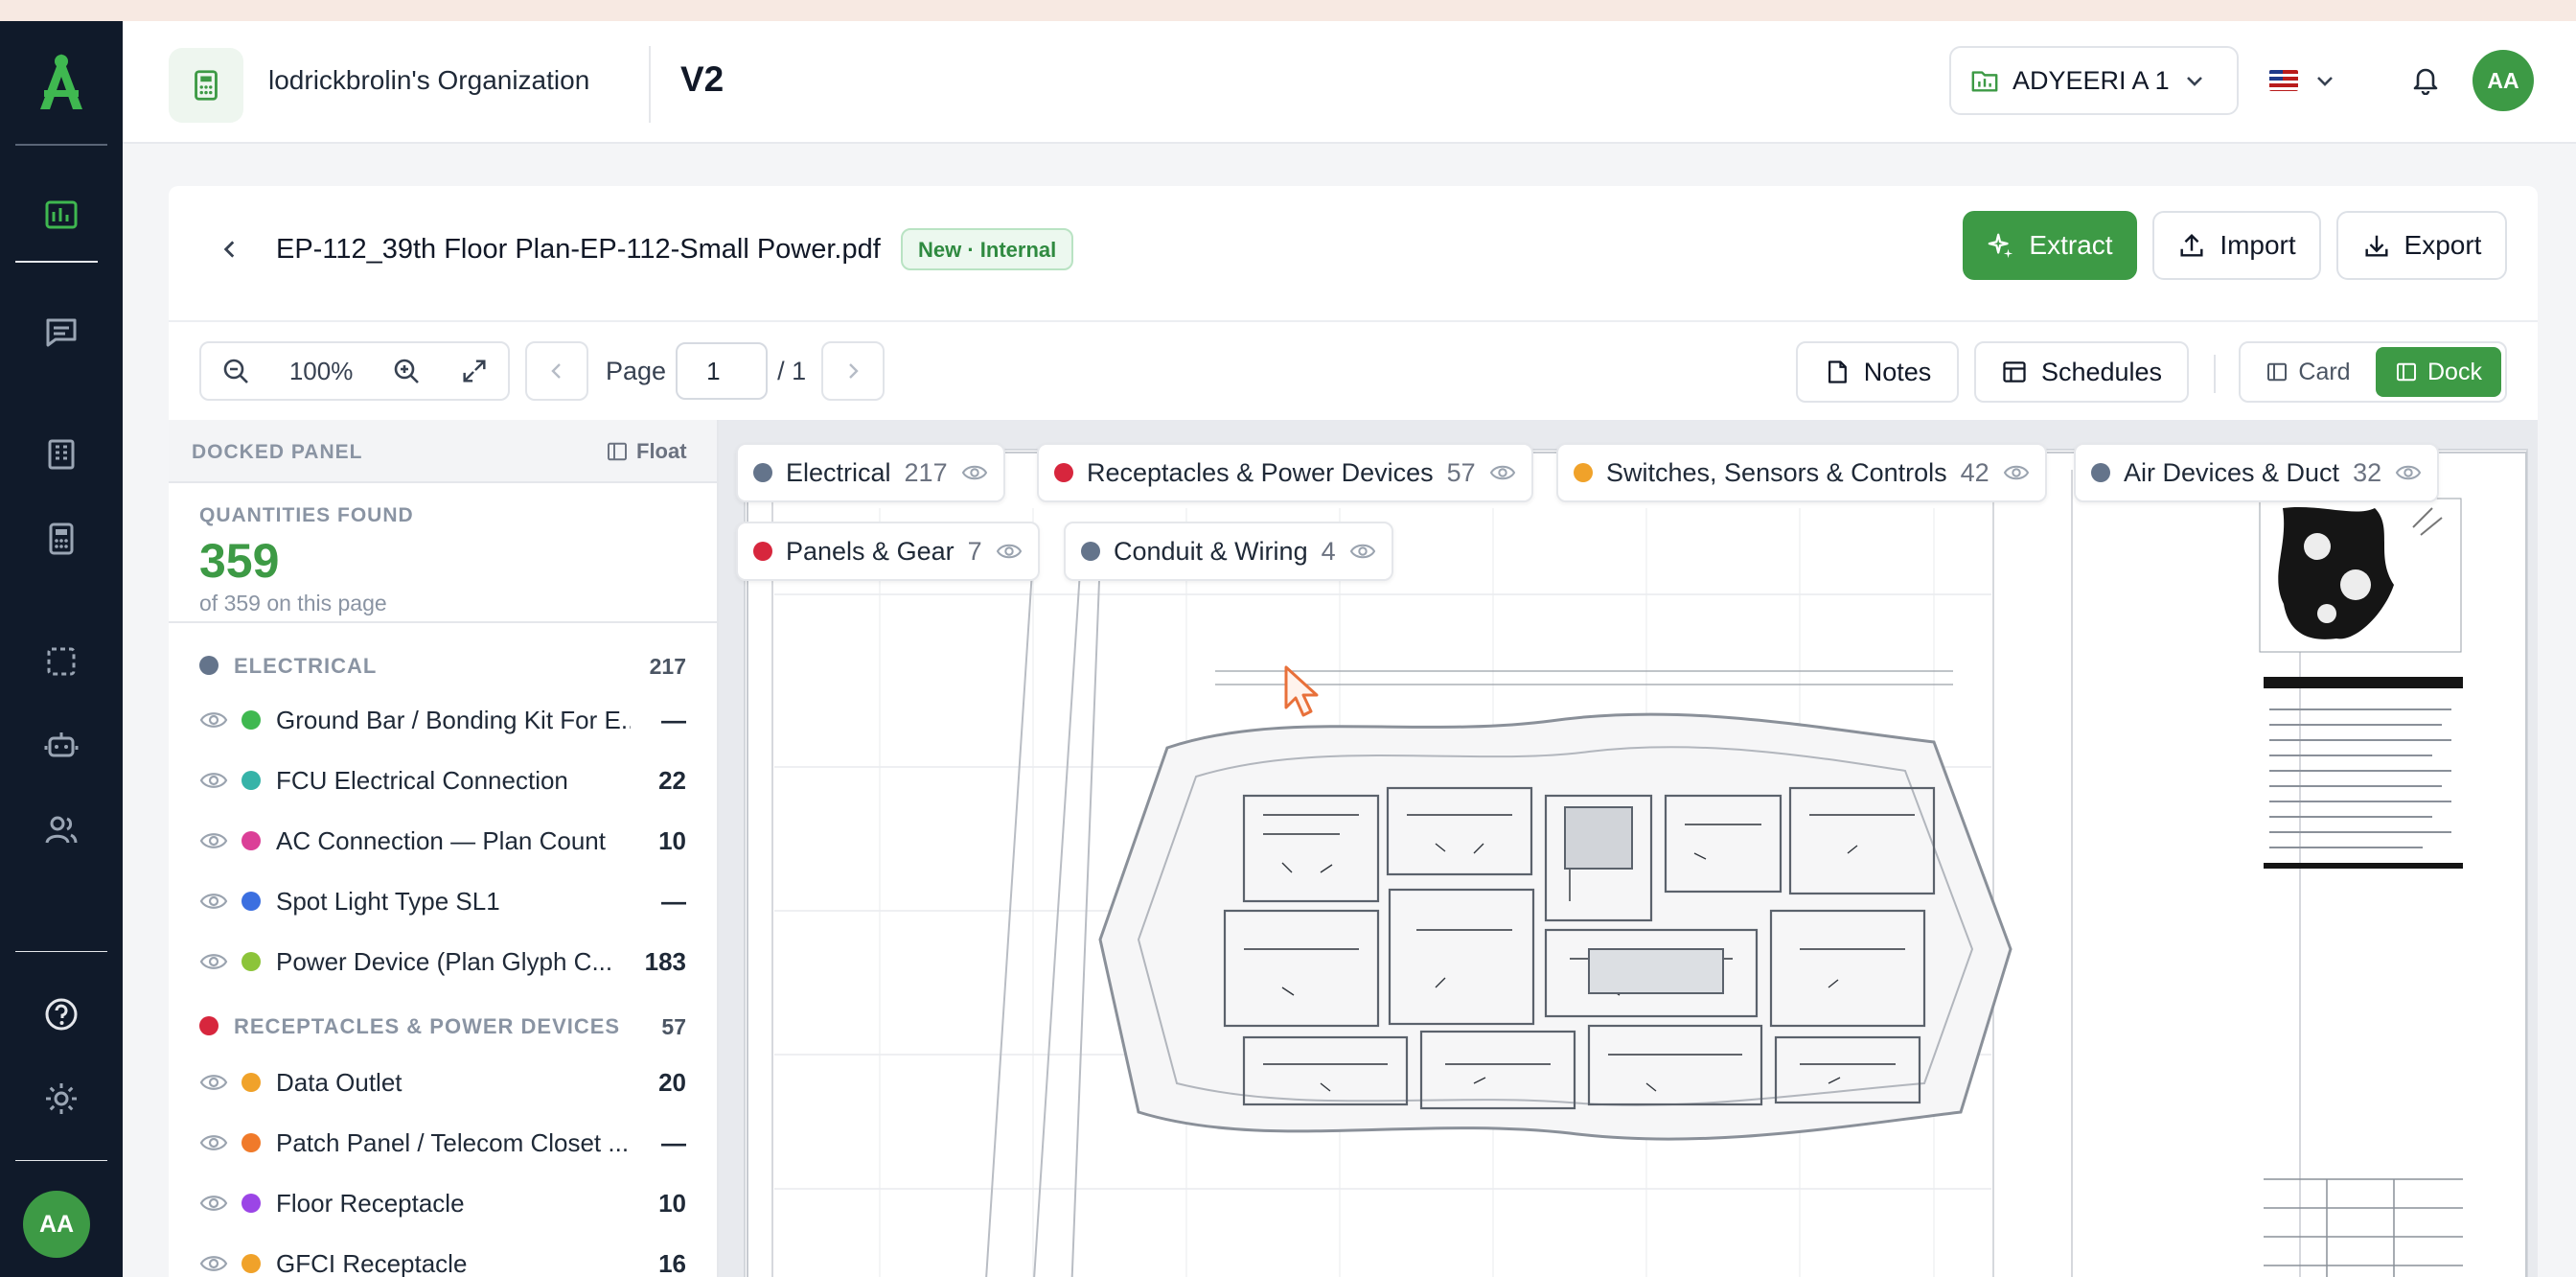 The image size is (2576, 1277). I want to click on upload-icon, so click(2191, 245).